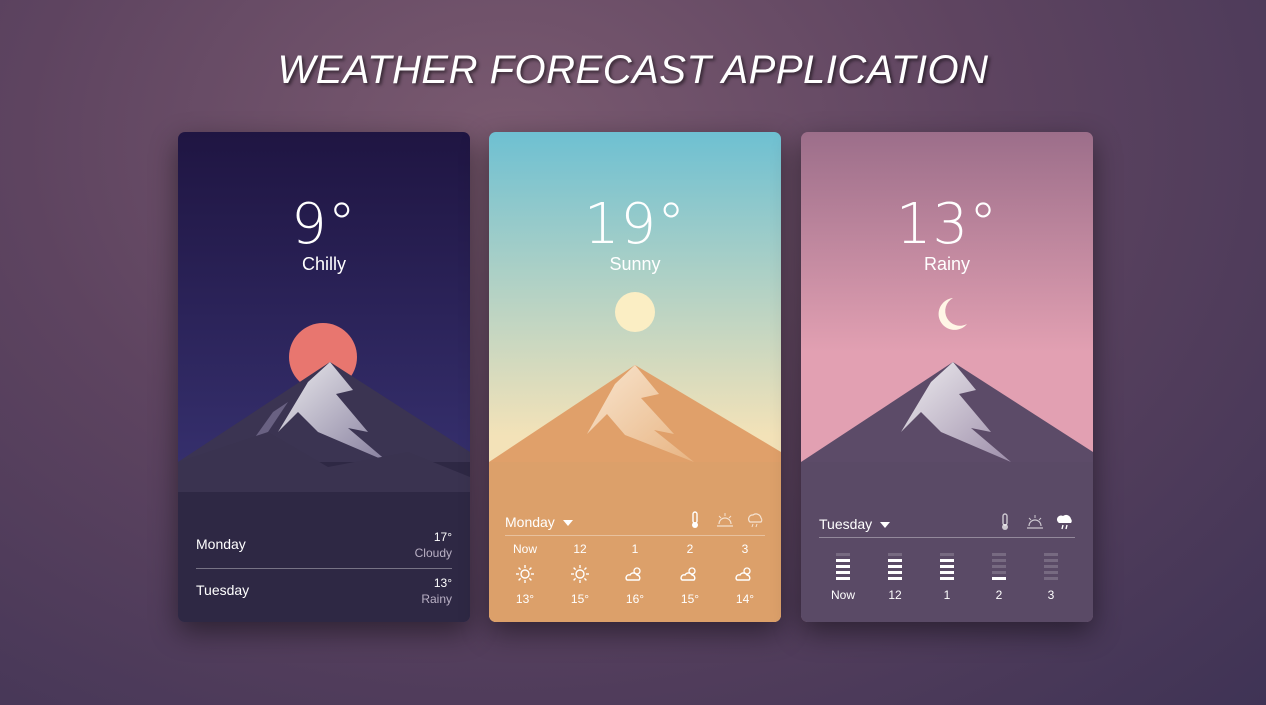 The image size is (1266, 705). What do you see at coordinates (947, 264) in the screenshot?
I see `condition-label: Rainy` at bounding box center [947, 264].